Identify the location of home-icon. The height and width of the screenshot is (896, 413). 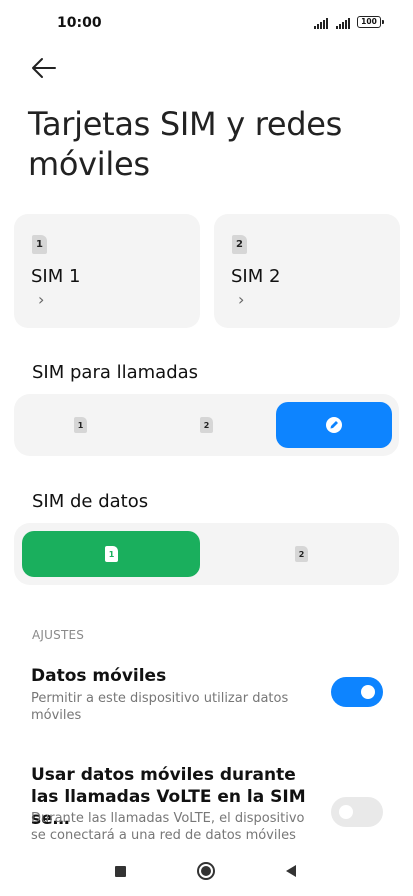
(206, 871).